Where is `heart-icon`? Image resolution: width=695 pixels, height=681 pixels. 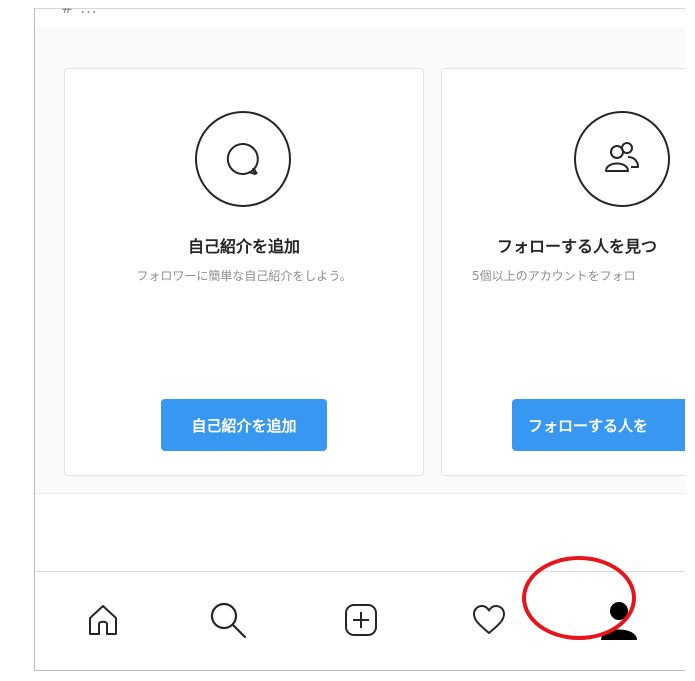
heart-icon is located at coordinates (489, 620).